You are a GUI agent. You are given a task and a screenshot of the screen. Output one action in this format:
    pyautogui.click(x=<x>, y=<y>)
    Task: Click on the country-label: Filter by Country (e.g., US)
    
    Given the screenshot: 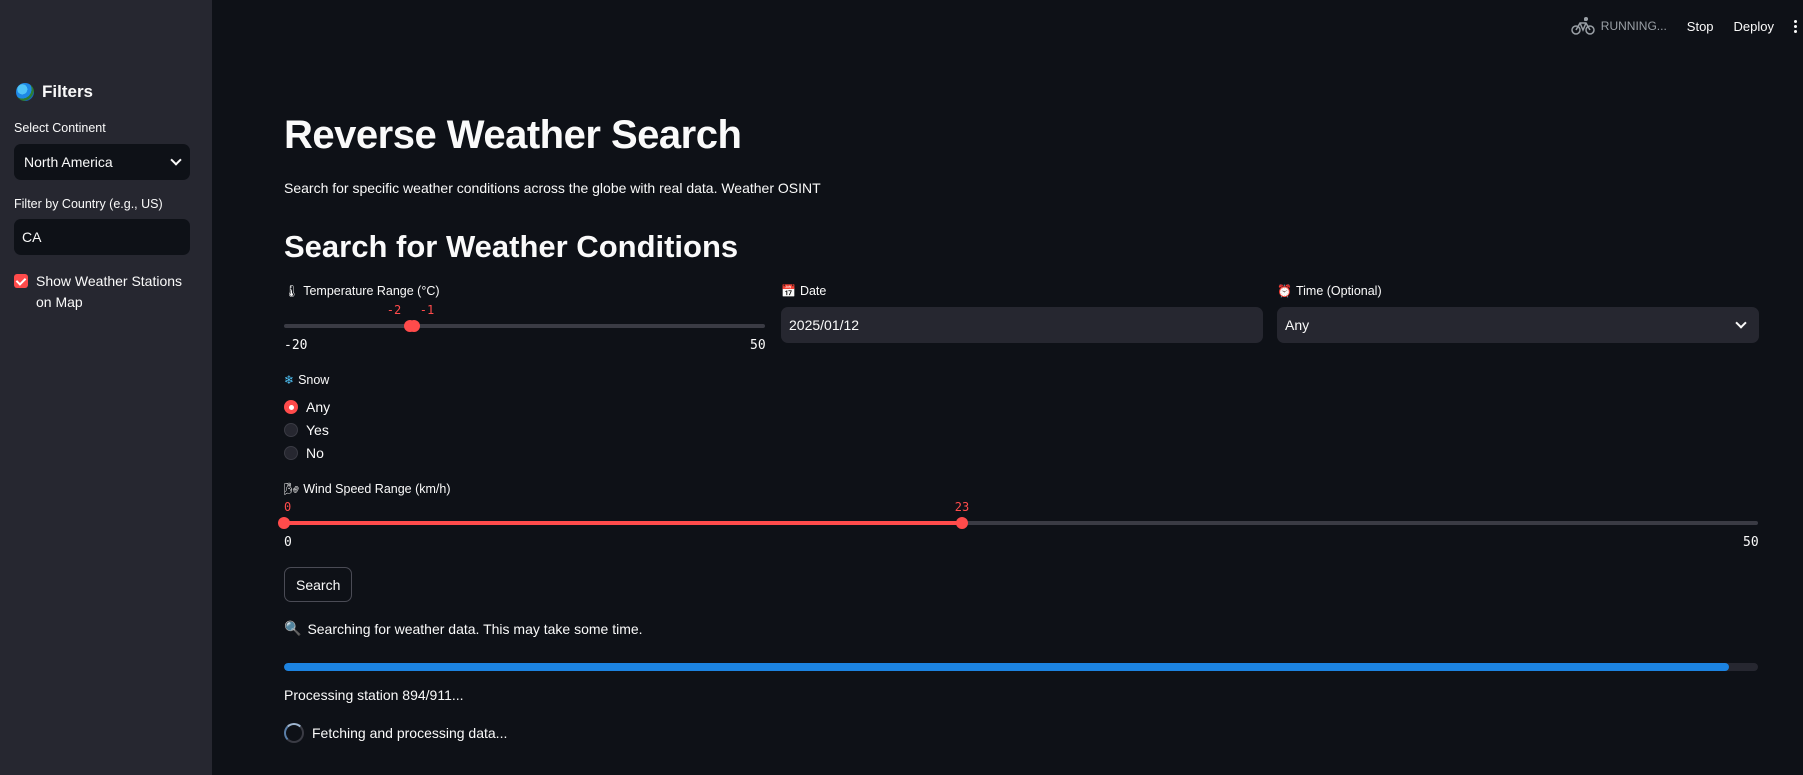 What is the action you would take?
    pyautogui.click(x=88, y=204)
    